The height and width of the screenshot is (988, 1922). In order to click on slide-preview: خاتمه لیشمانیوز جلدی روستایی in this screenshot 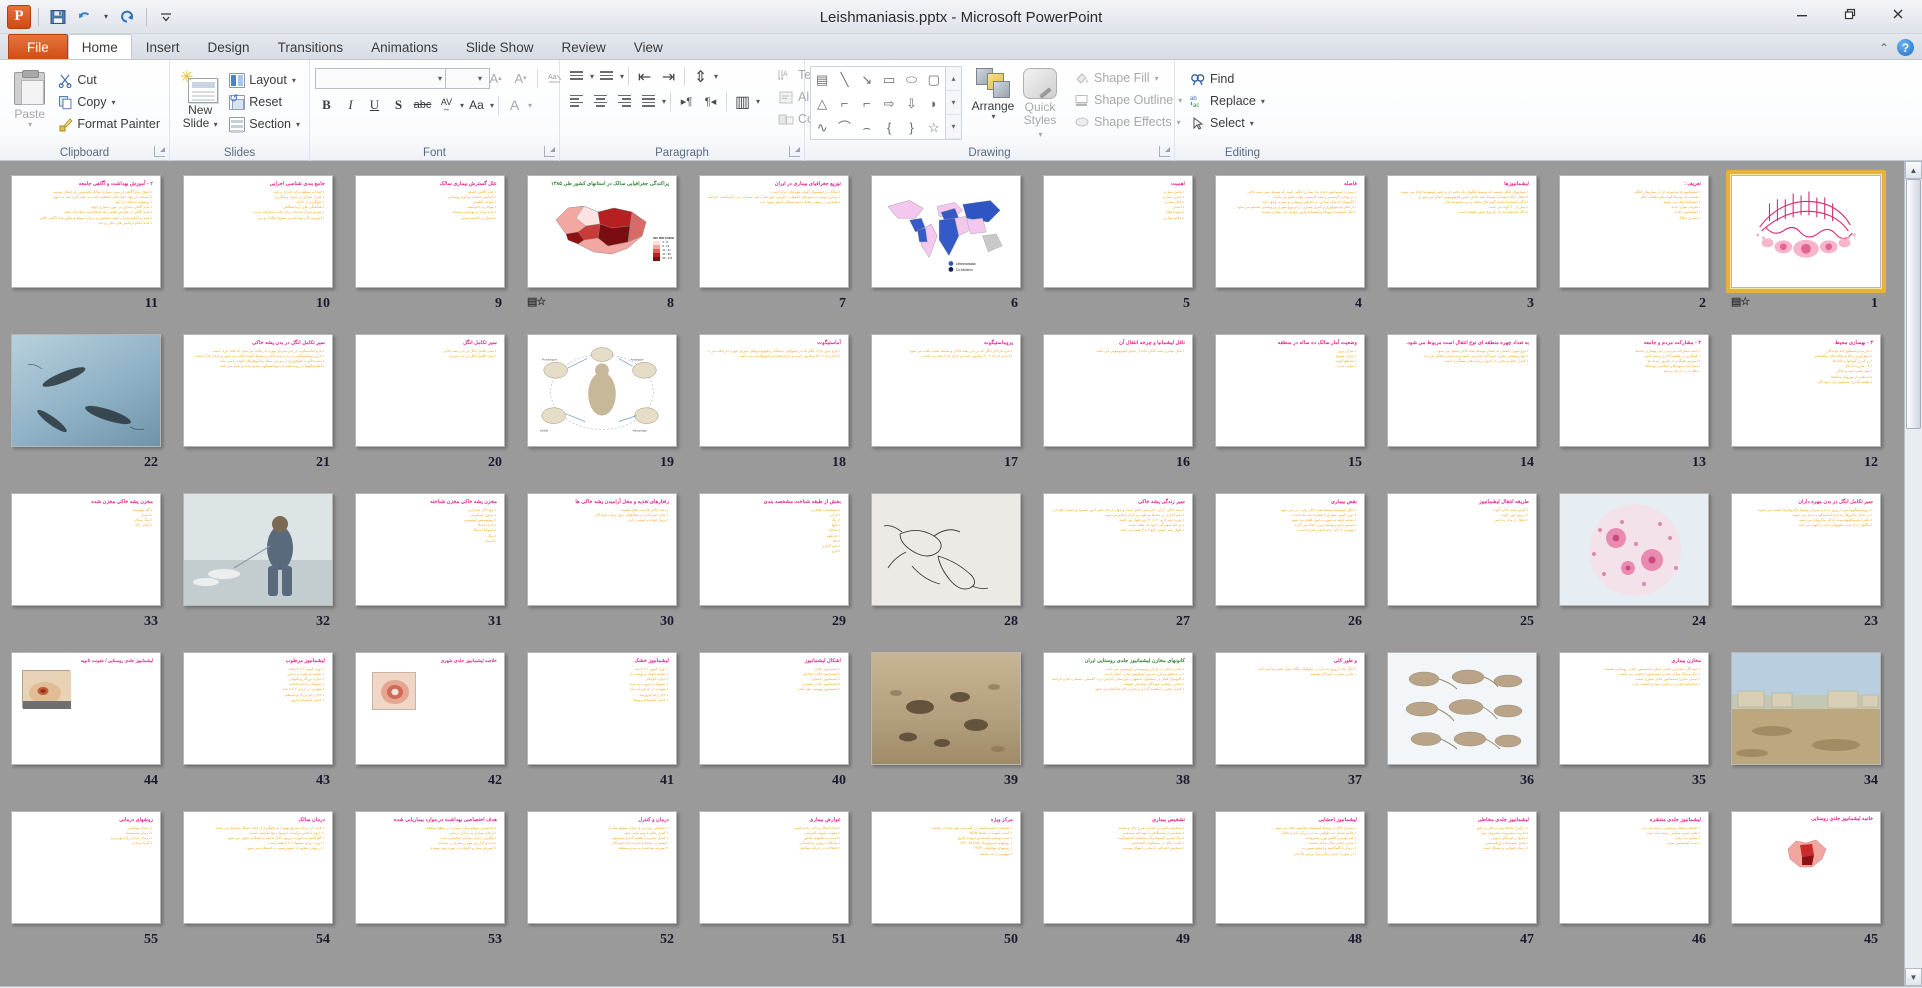, I will do `click(1806, 867)`.